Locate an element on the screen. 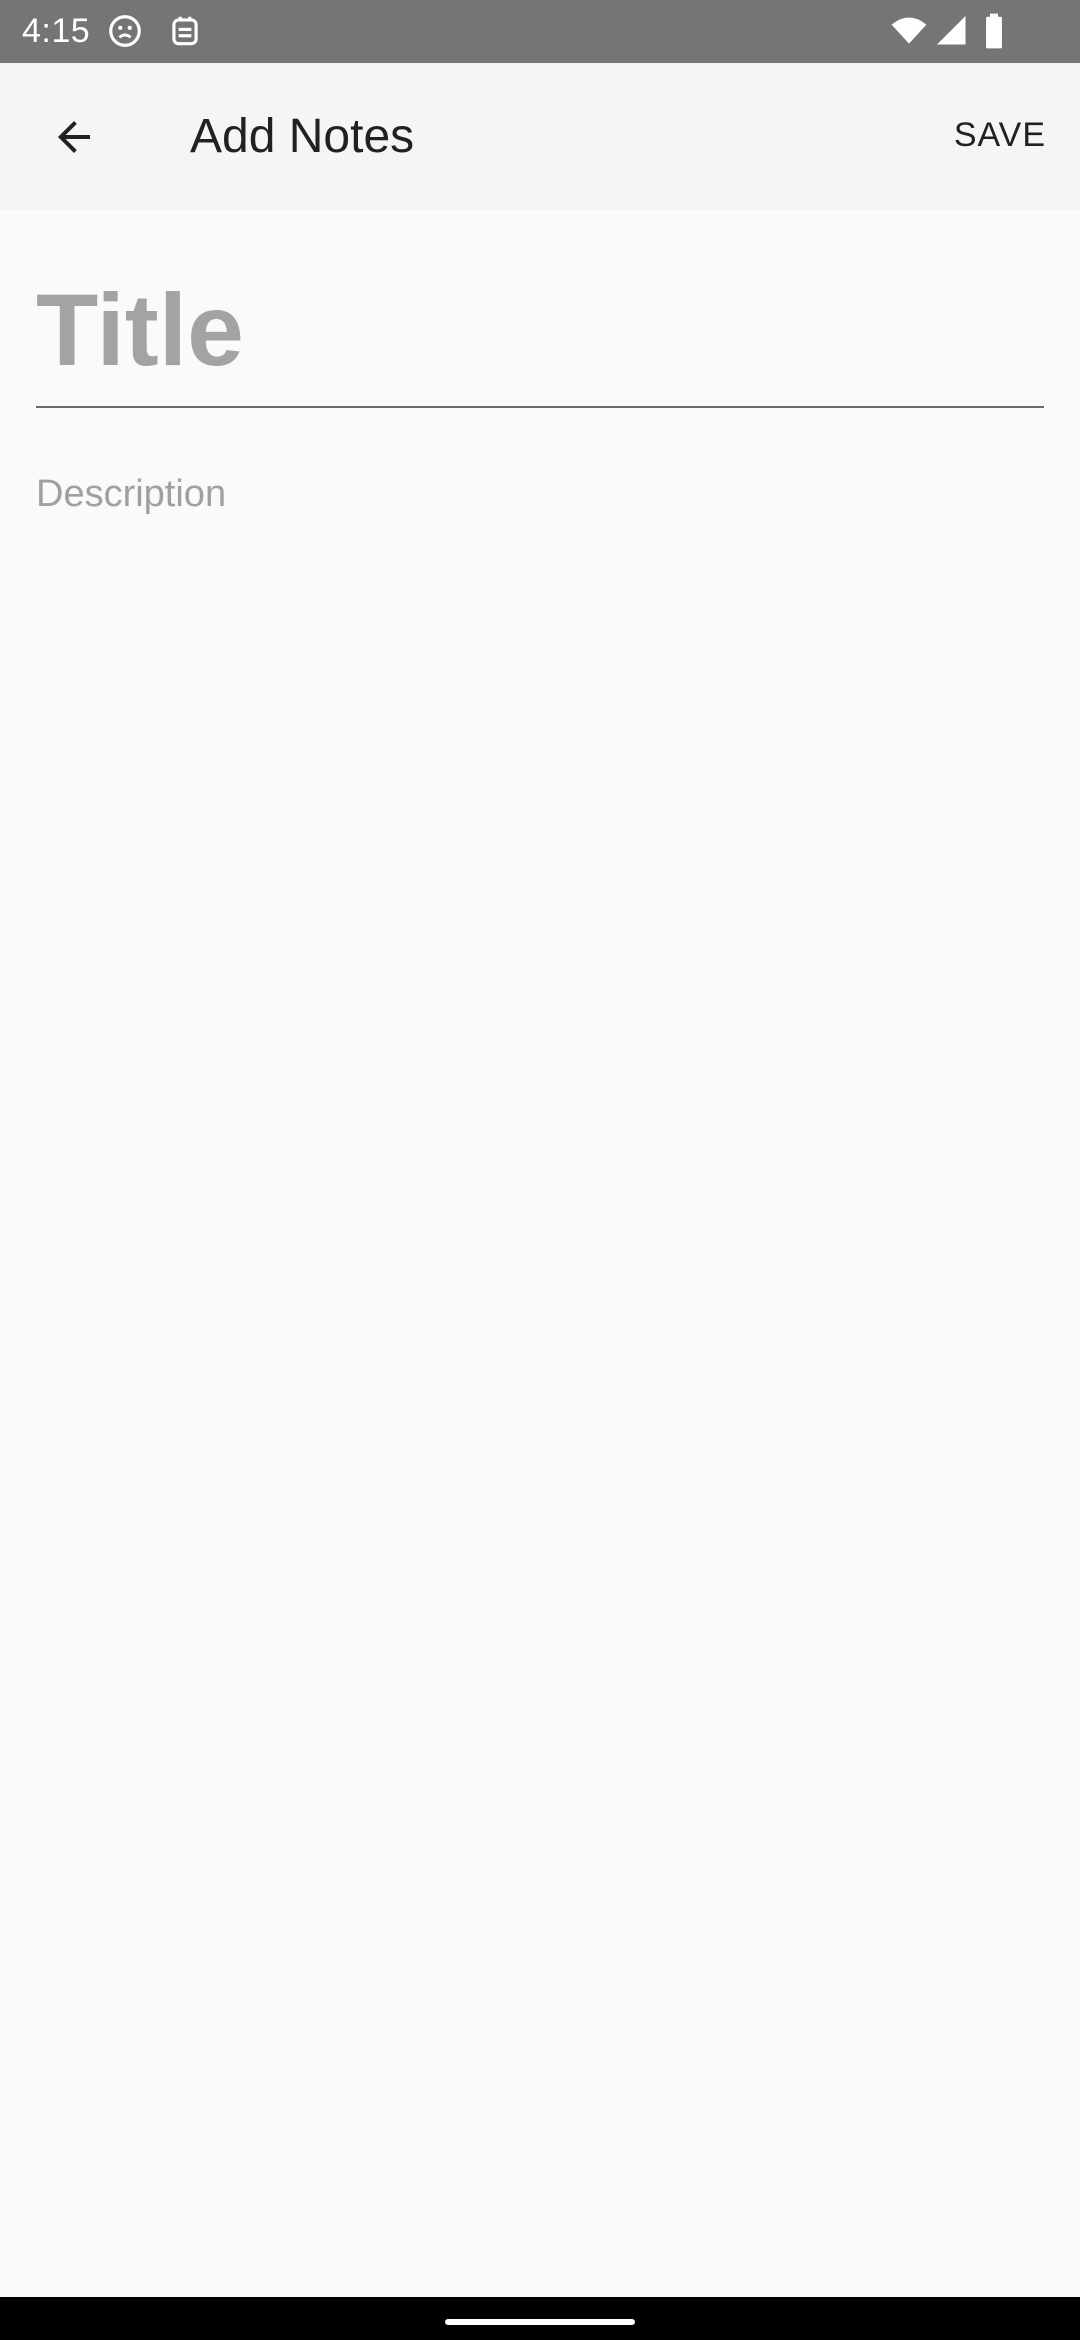 The width and height of the screenshot is (1080, 2340). back-button is located at coordinates (74, 137).